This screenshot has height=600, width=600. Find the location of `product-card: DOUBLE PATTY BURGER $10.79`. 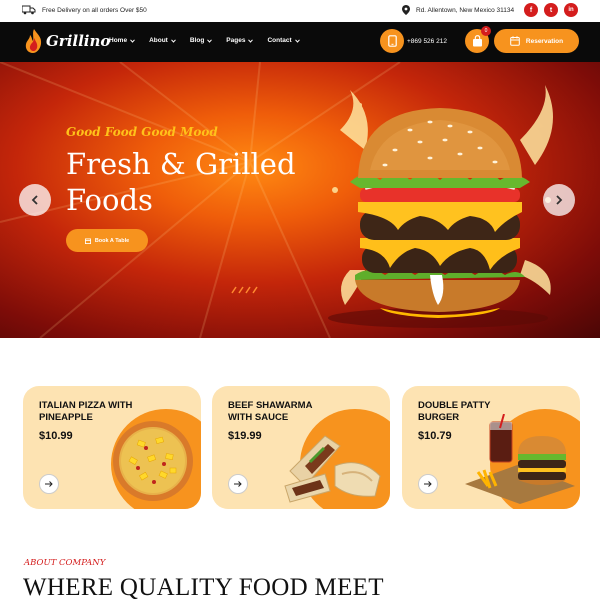

product-card: DOUBLE PATTY BURGER $10.79 is located at coordinates (491, 447).